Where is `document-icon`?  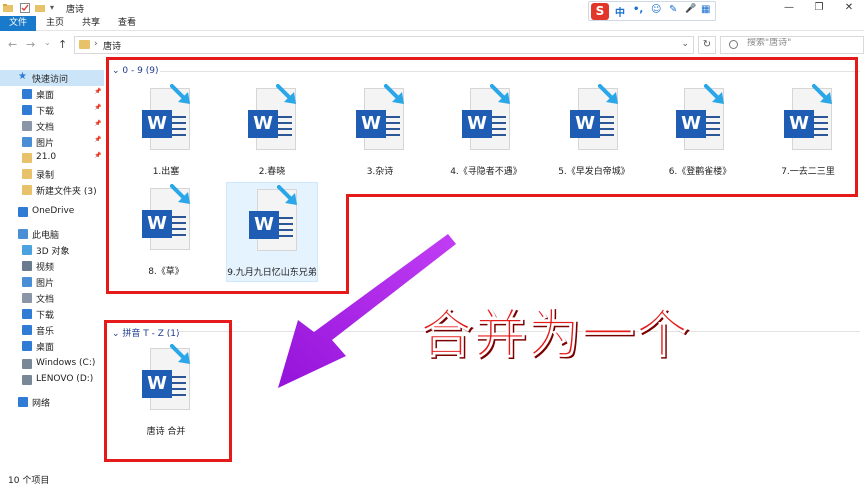
document-icon is located at coordinates (27, 298).